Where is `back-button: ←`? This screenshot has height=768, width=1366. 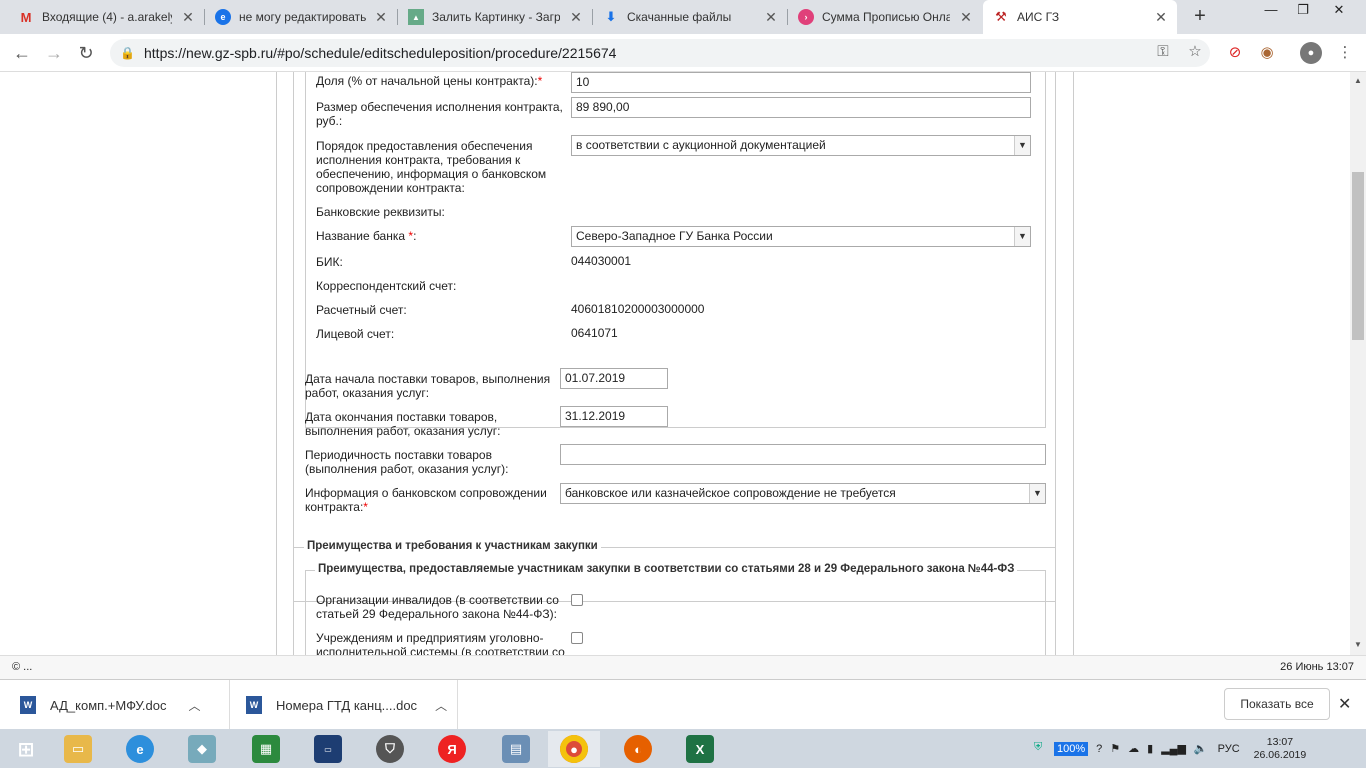
back-button: ← is located at coordinates (22, 53).